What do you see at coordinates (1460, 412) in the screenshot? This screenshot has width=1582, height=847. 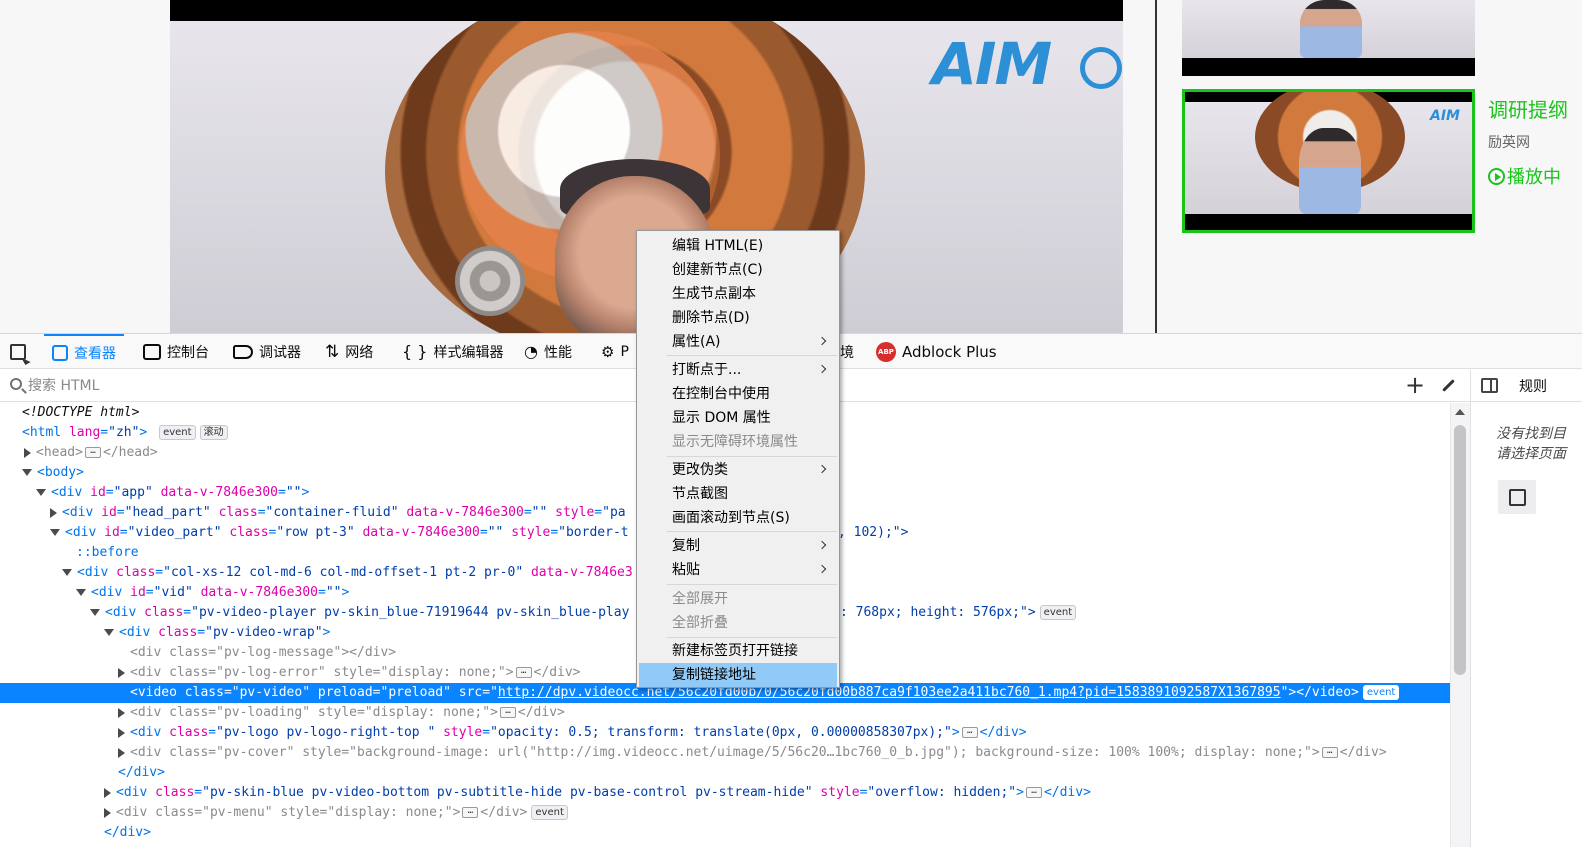 I see `scroll-up-arrow-icon` at bounding box center [1460, 412].